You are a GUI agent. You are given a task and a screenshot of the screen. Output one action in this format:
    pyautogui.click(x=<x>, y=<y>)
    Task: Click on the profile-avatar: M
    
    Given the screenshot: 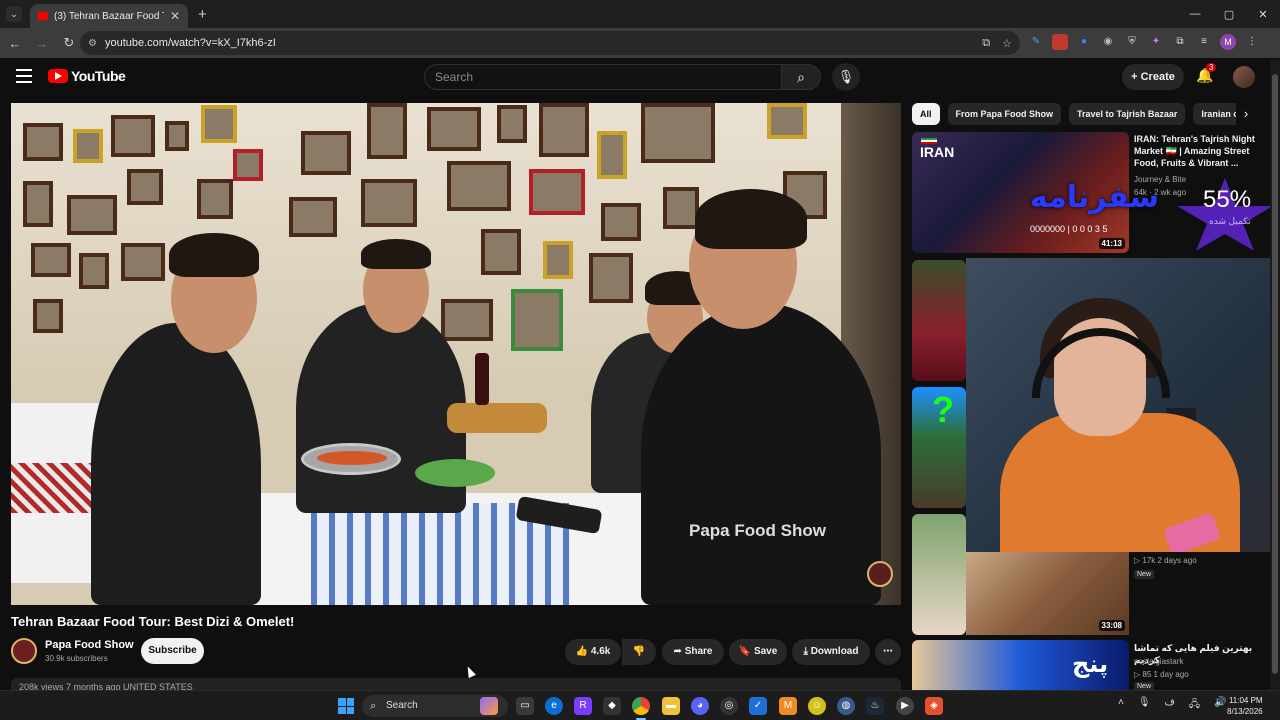 What is the action you would take?
    pyautogui.click(x=1228, y=42)
    